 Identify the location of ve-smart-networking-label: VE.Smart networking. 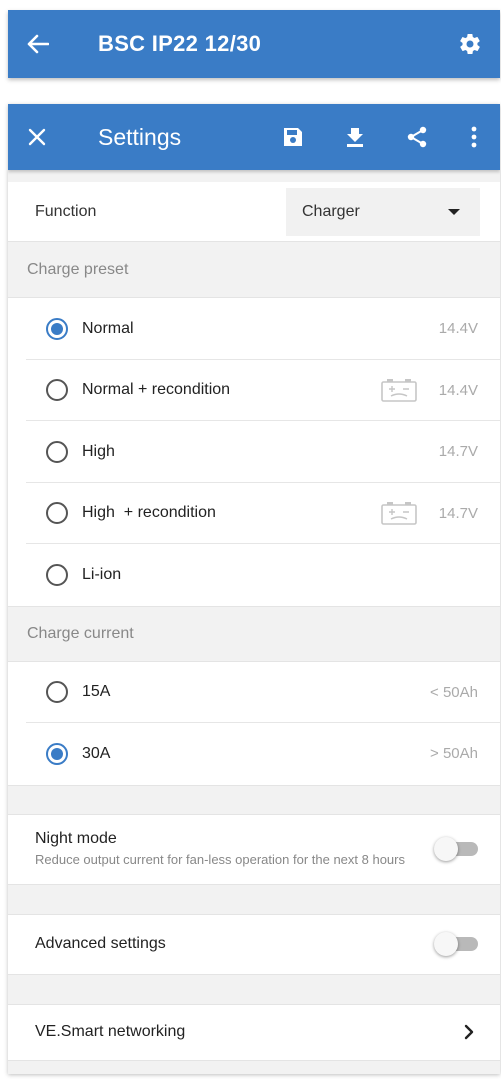
(110, 1031).